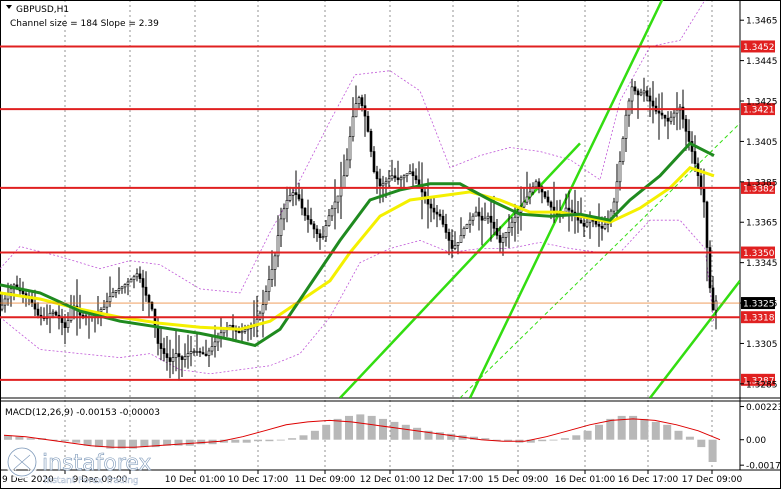  I want to click on macd-tick-label: -0.00171, so click(763, 467).